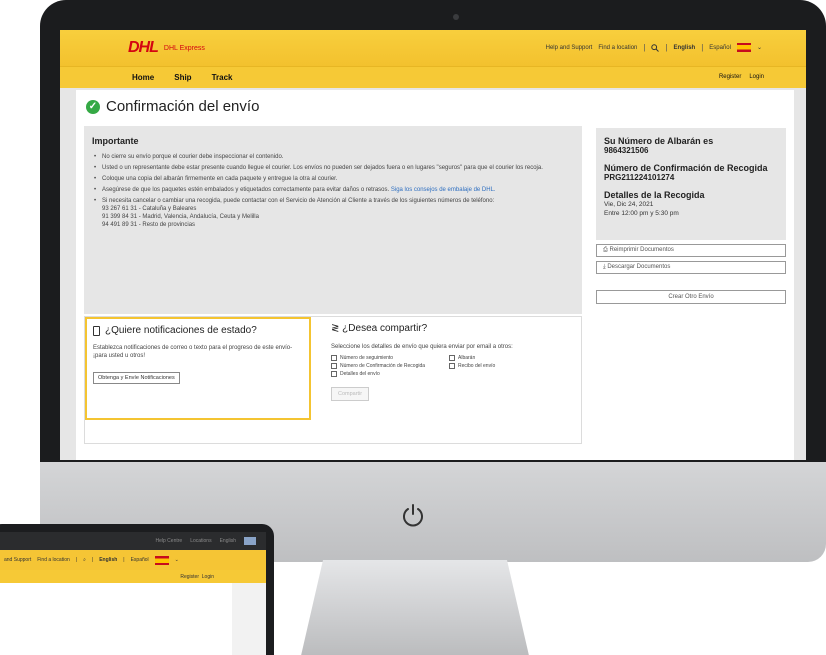 This screenshot has width=826, height=655. Describe the element at coordinates (200, 541) in the screenshot. I see `locations-link: Locations` at that location.